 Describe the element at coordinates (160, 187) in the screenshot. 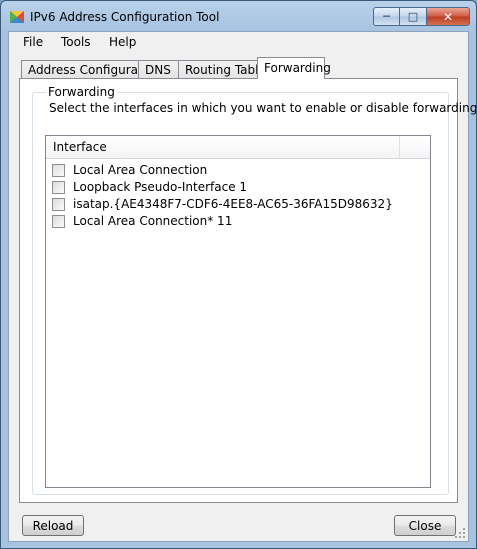

I see `interface-label: Loopback Pseudo-Interface 1` at that location.